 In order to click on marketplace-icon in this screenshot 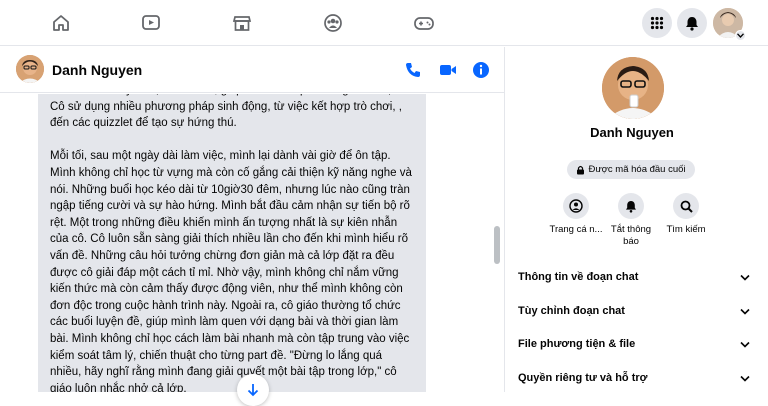, I will do `click(242, 23)`.